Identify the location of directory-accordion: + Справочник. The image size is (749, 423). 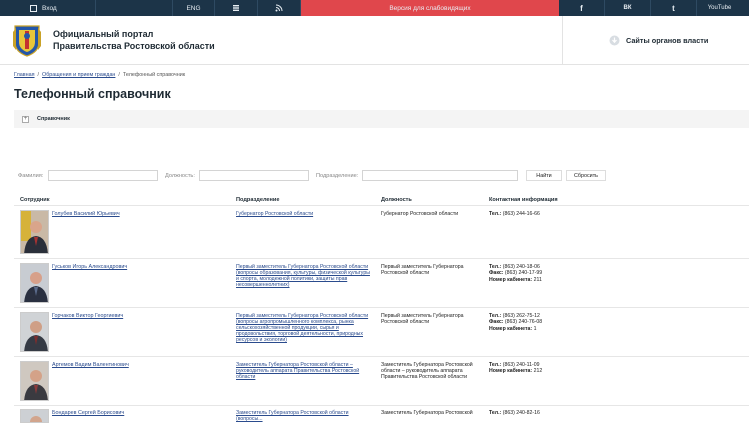
(381, 119).